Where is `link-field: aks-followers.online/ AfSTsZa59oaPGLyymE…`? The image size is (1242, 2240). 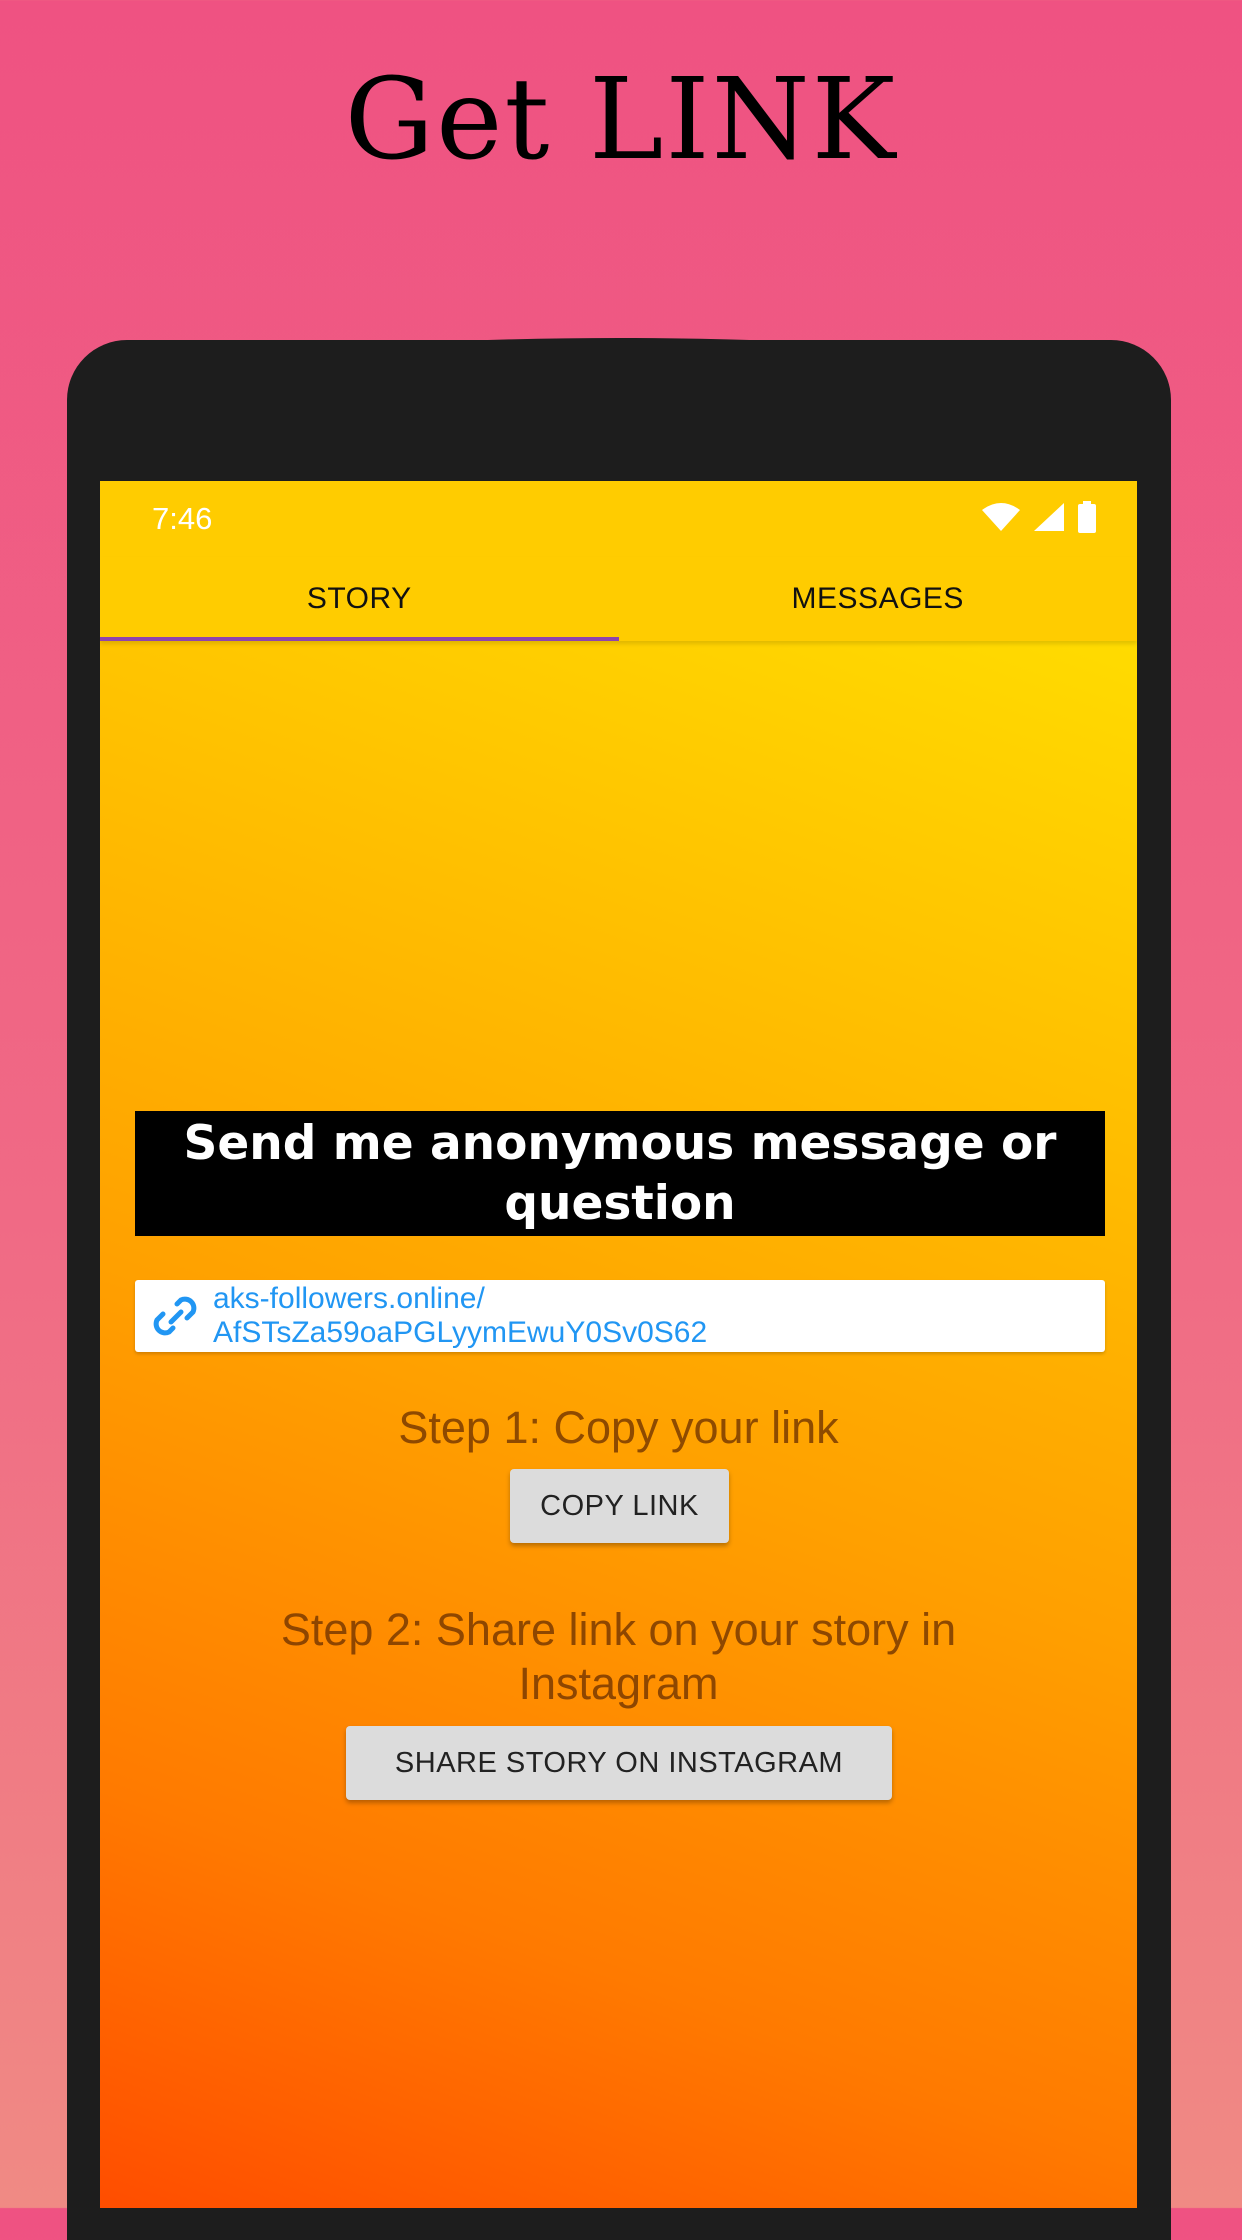
link-field: aks-followers.online/ AfSTsZa59oaPGLyymE… is located at coordinates (620, 1316).